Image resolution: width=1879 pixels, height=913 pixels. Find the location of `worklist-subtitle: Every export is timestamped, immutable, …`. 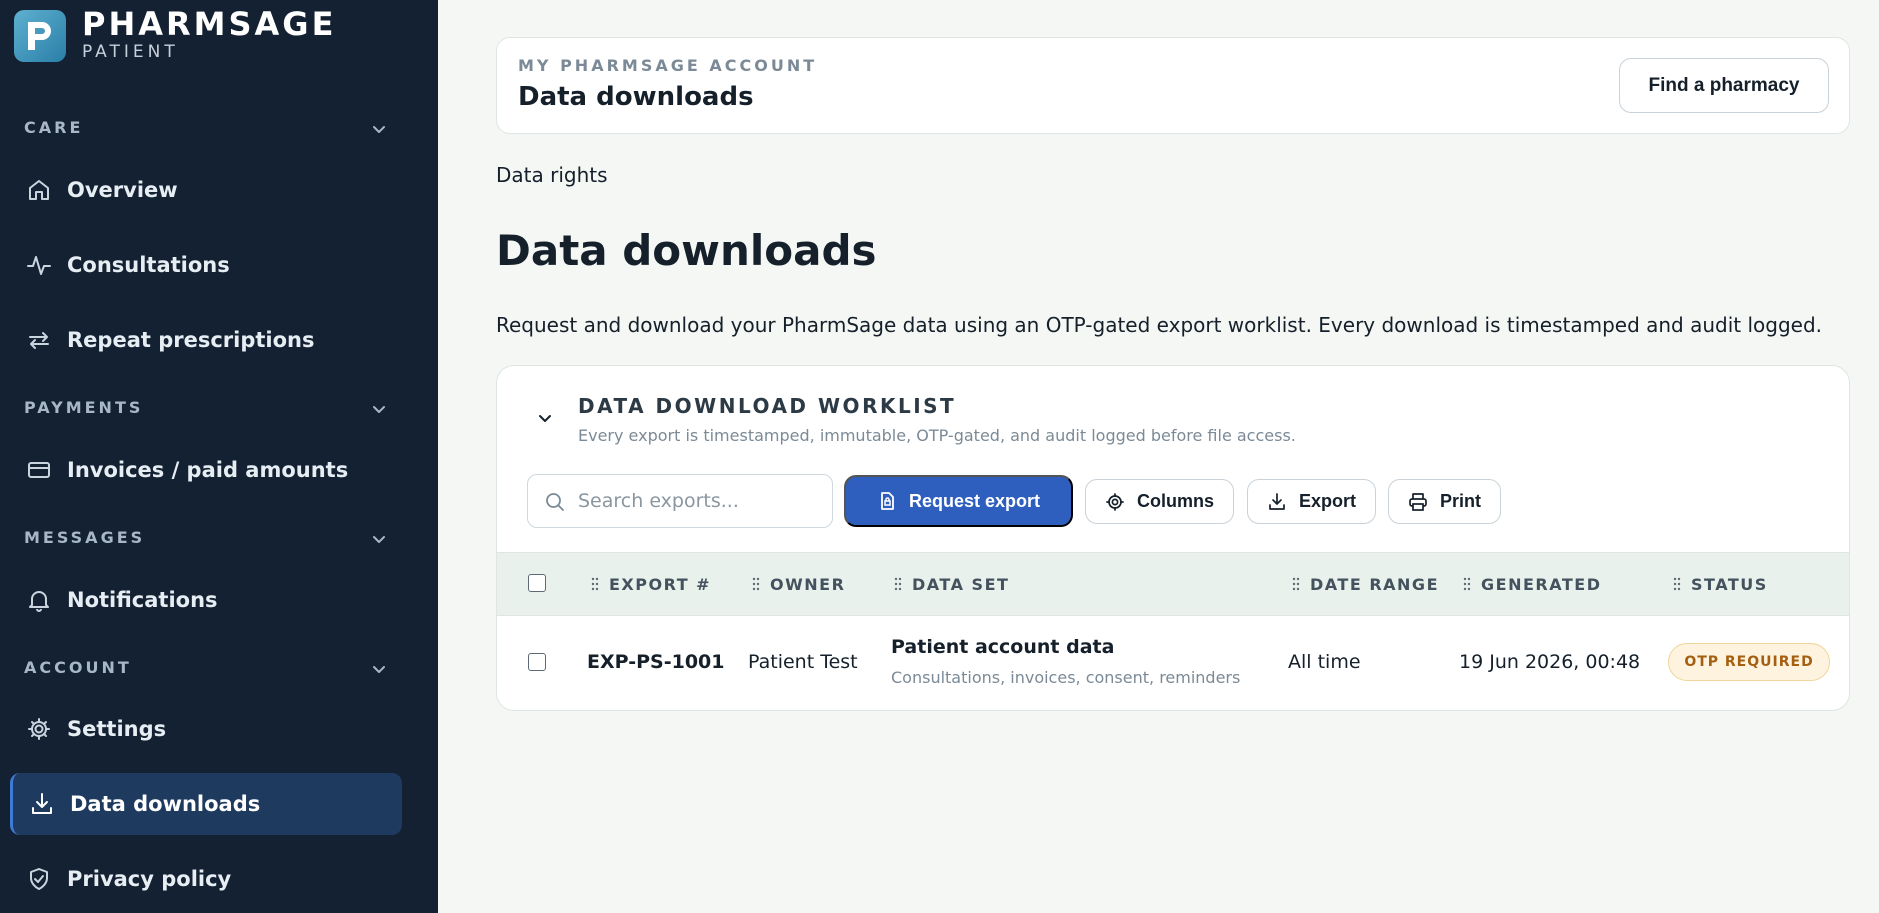

worklist-subtitle: Every export is timestamped, immutable, … is located at coordinates (937, 435).